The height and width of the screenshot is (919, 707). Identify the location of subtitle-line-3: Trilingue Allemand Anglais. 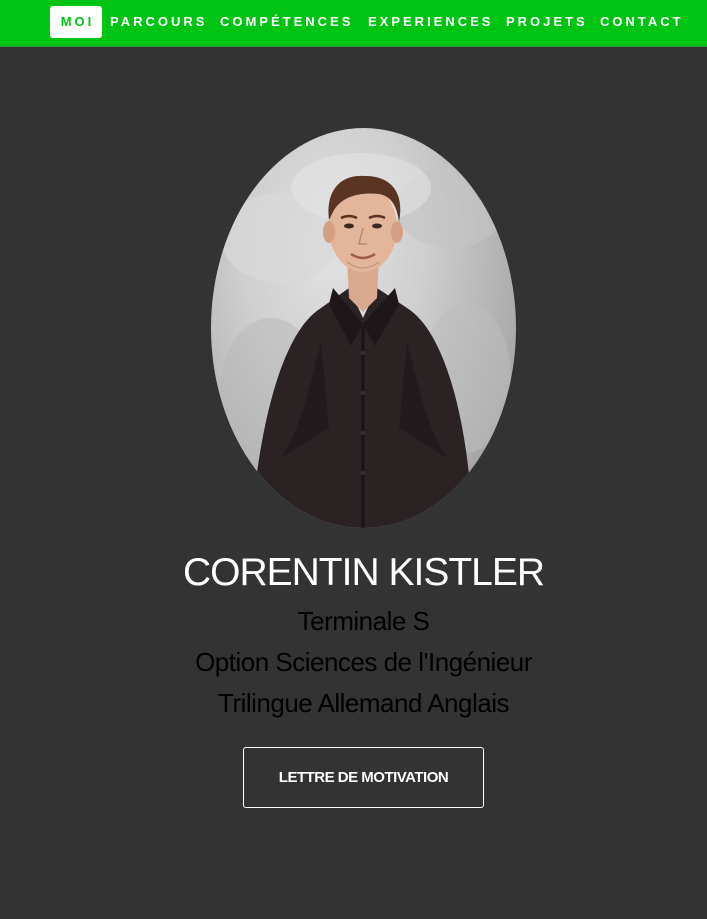
(364, 703).